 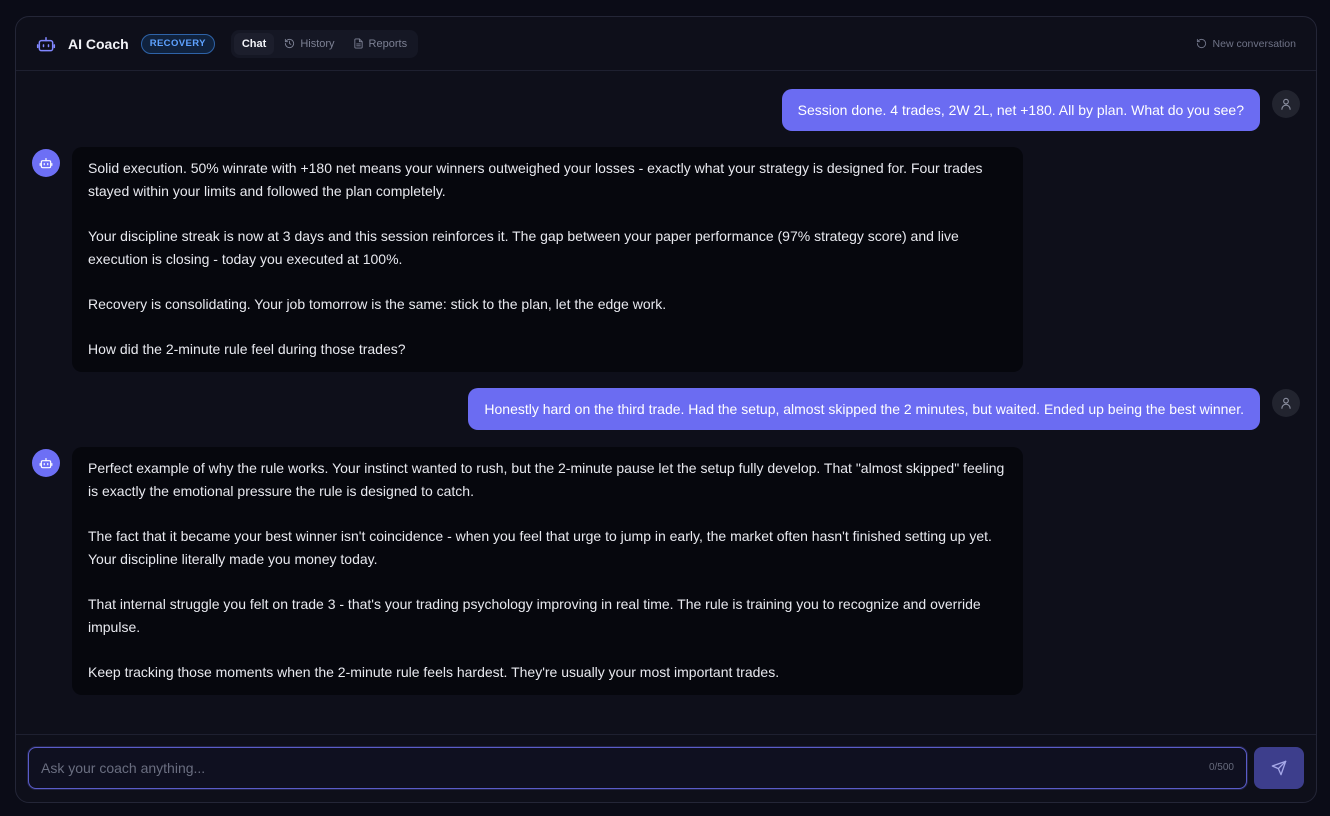 I want to click on tab-chat-label: Chat, so click(x=254, y=43).